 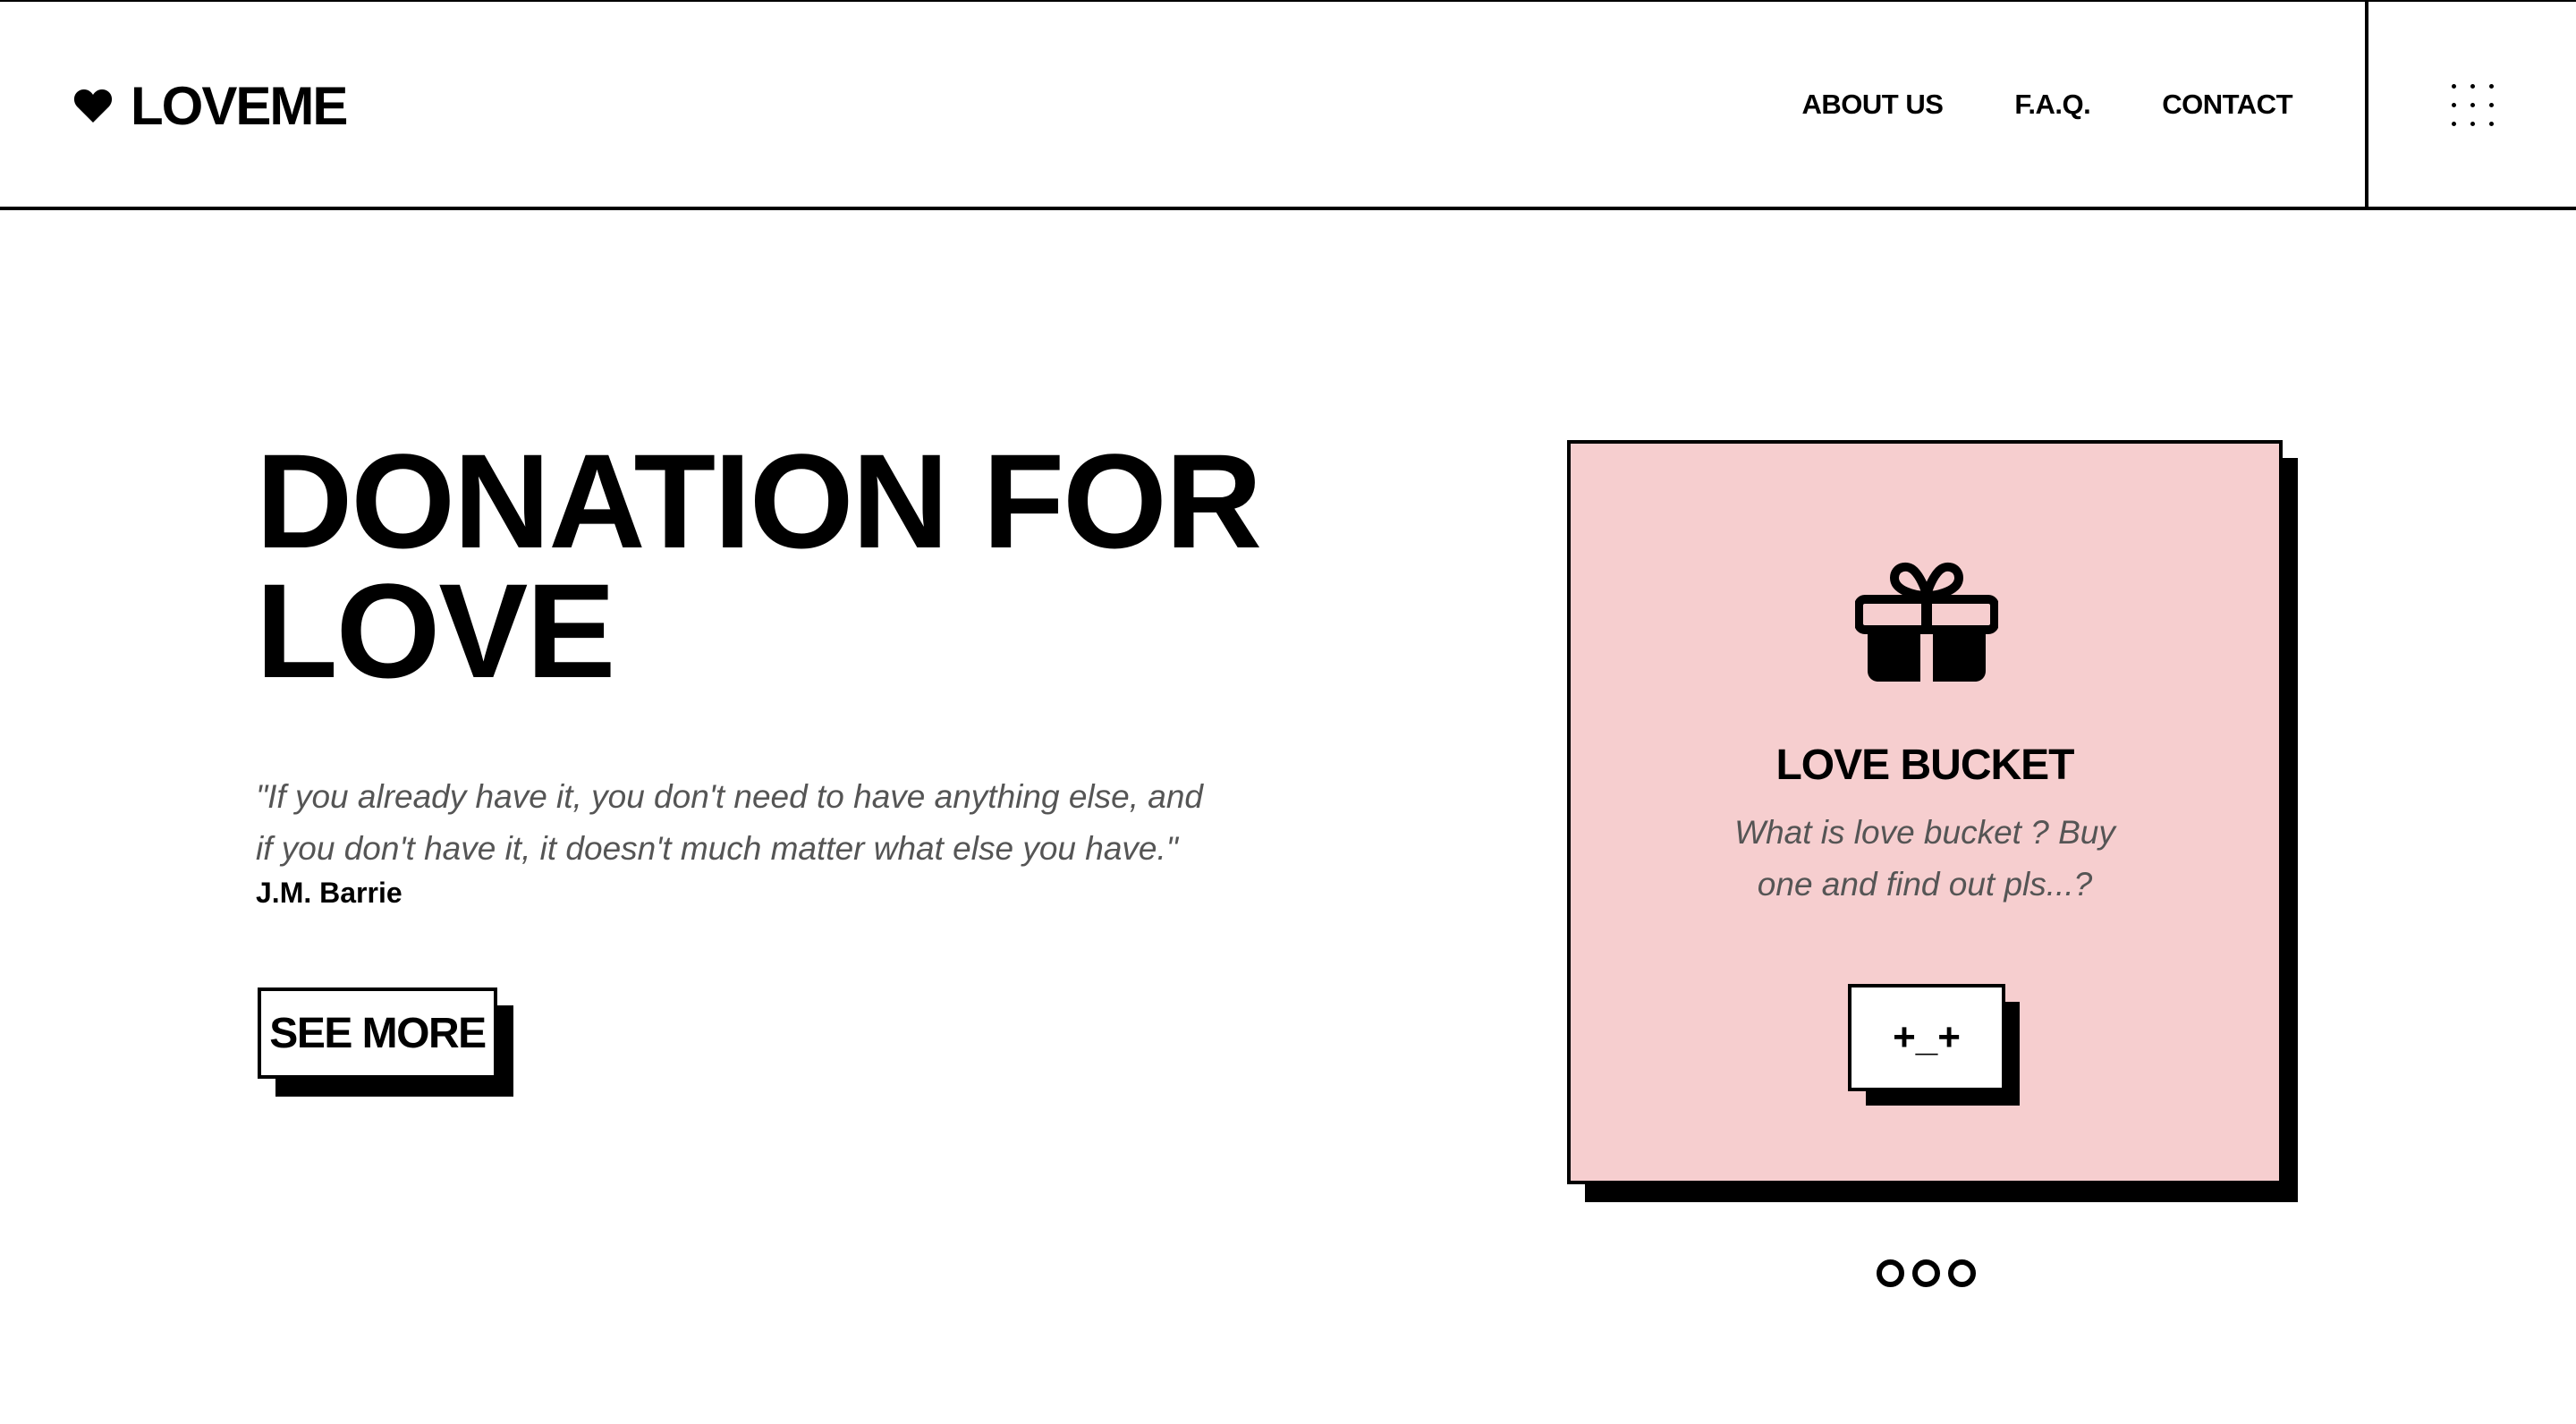 I want to click on menu-button, so click(x=2470, y=105).